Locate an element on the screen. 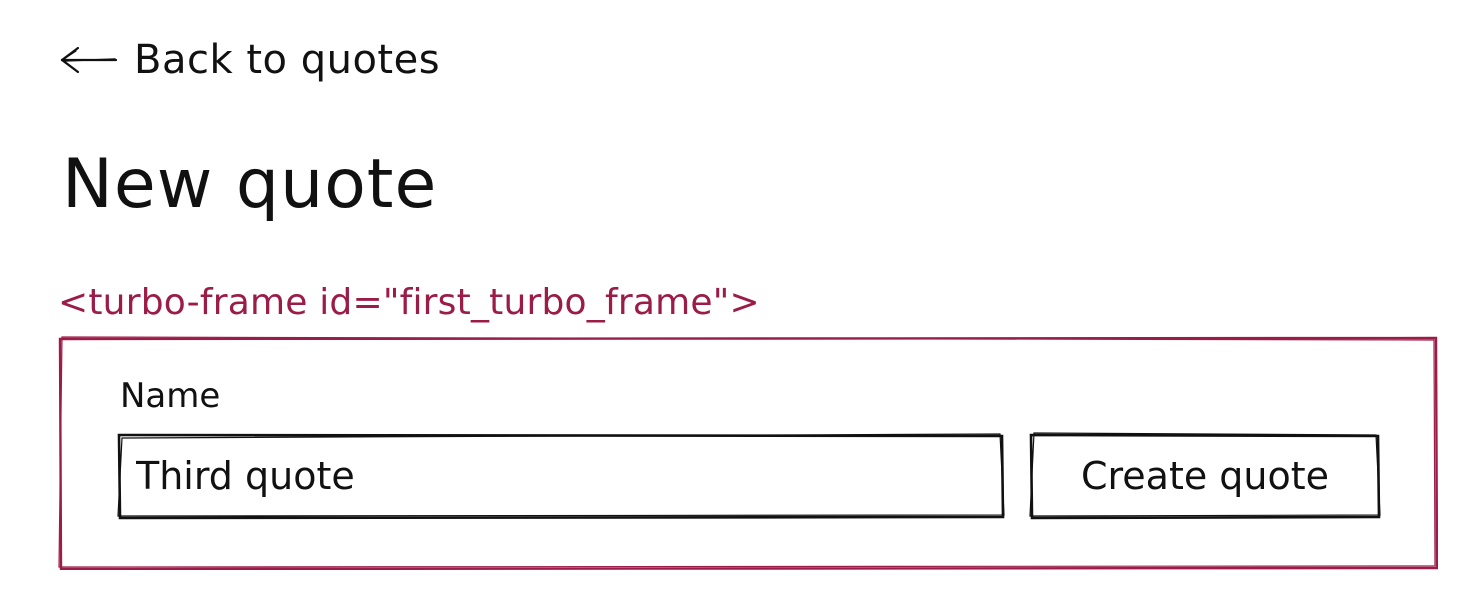 The width and height of the screenshot is (1474, 612). back-to-quotes-link: Back to quotes is located at coordinates (249, 60).